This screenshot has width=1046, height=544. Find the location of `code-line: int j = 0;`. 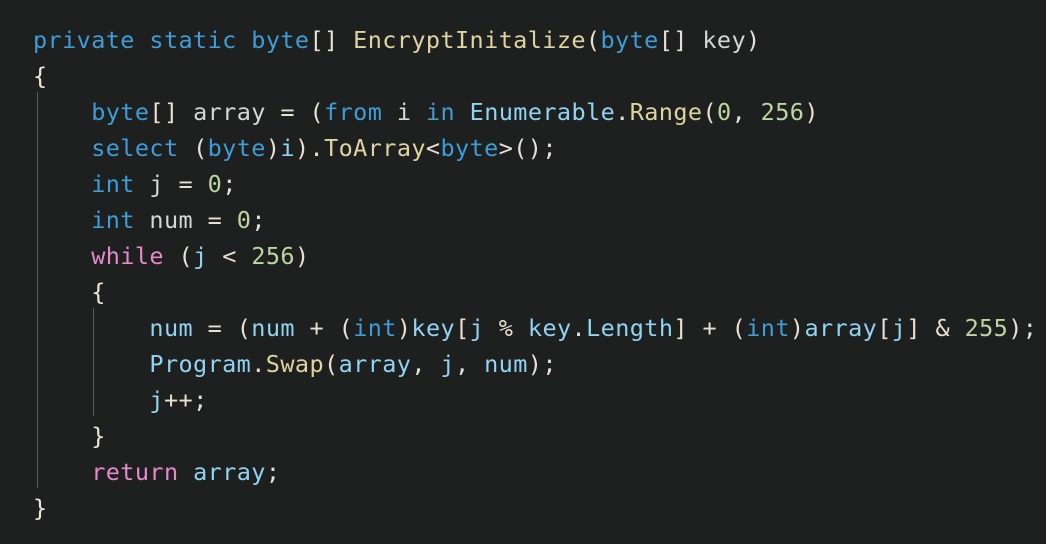

code-line: int j = 0; is located at coordinates (523, 184).